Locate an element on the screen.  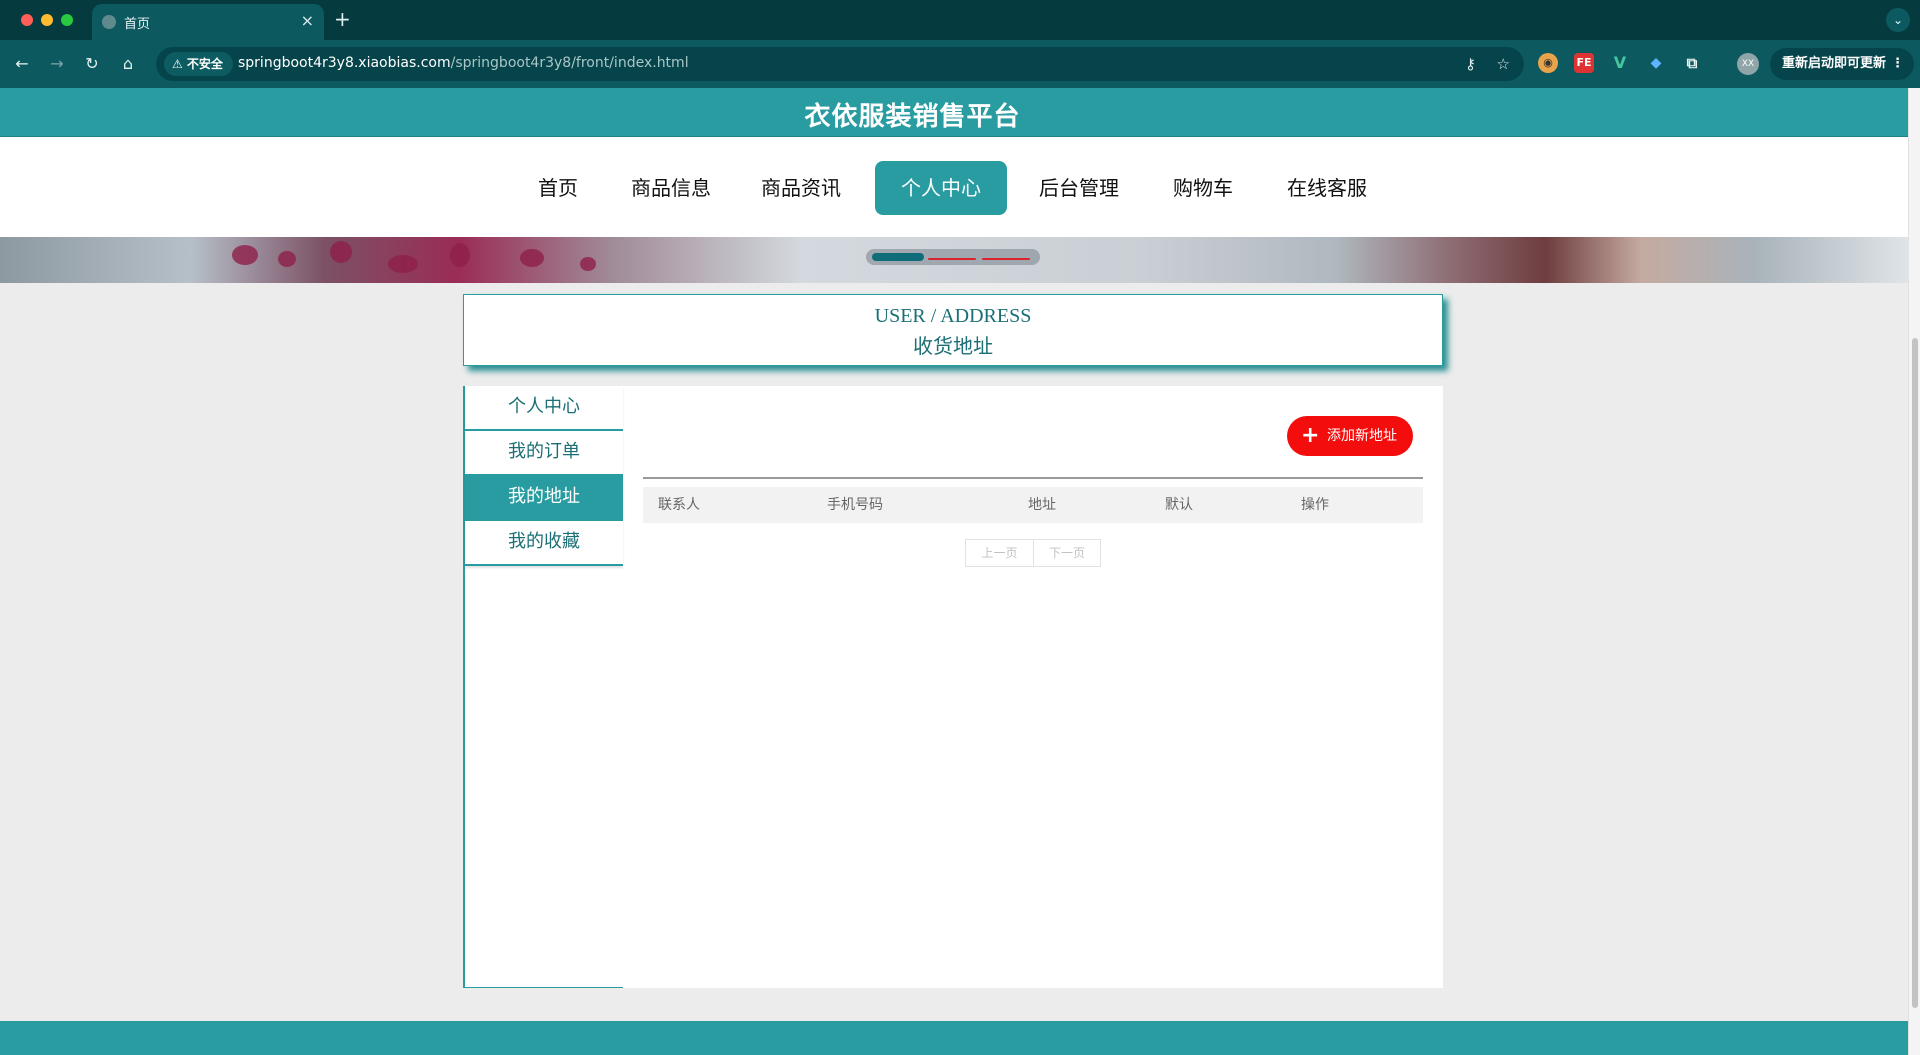
pagination: 上一页 下一页 is located at coordinates (1033, 553).